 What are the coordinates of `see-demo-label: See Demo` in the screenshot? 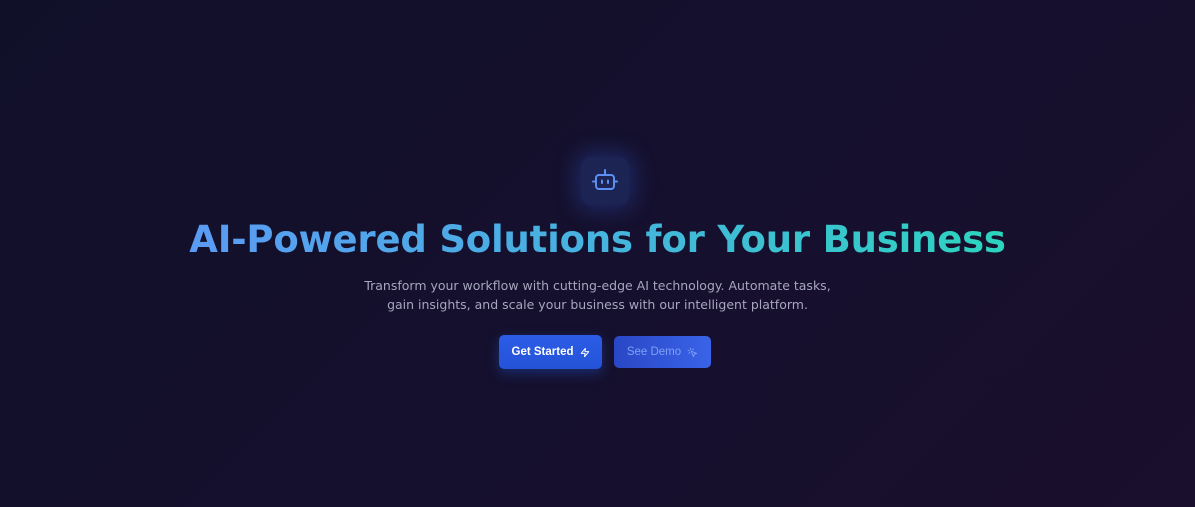 It's located at (654, 352).